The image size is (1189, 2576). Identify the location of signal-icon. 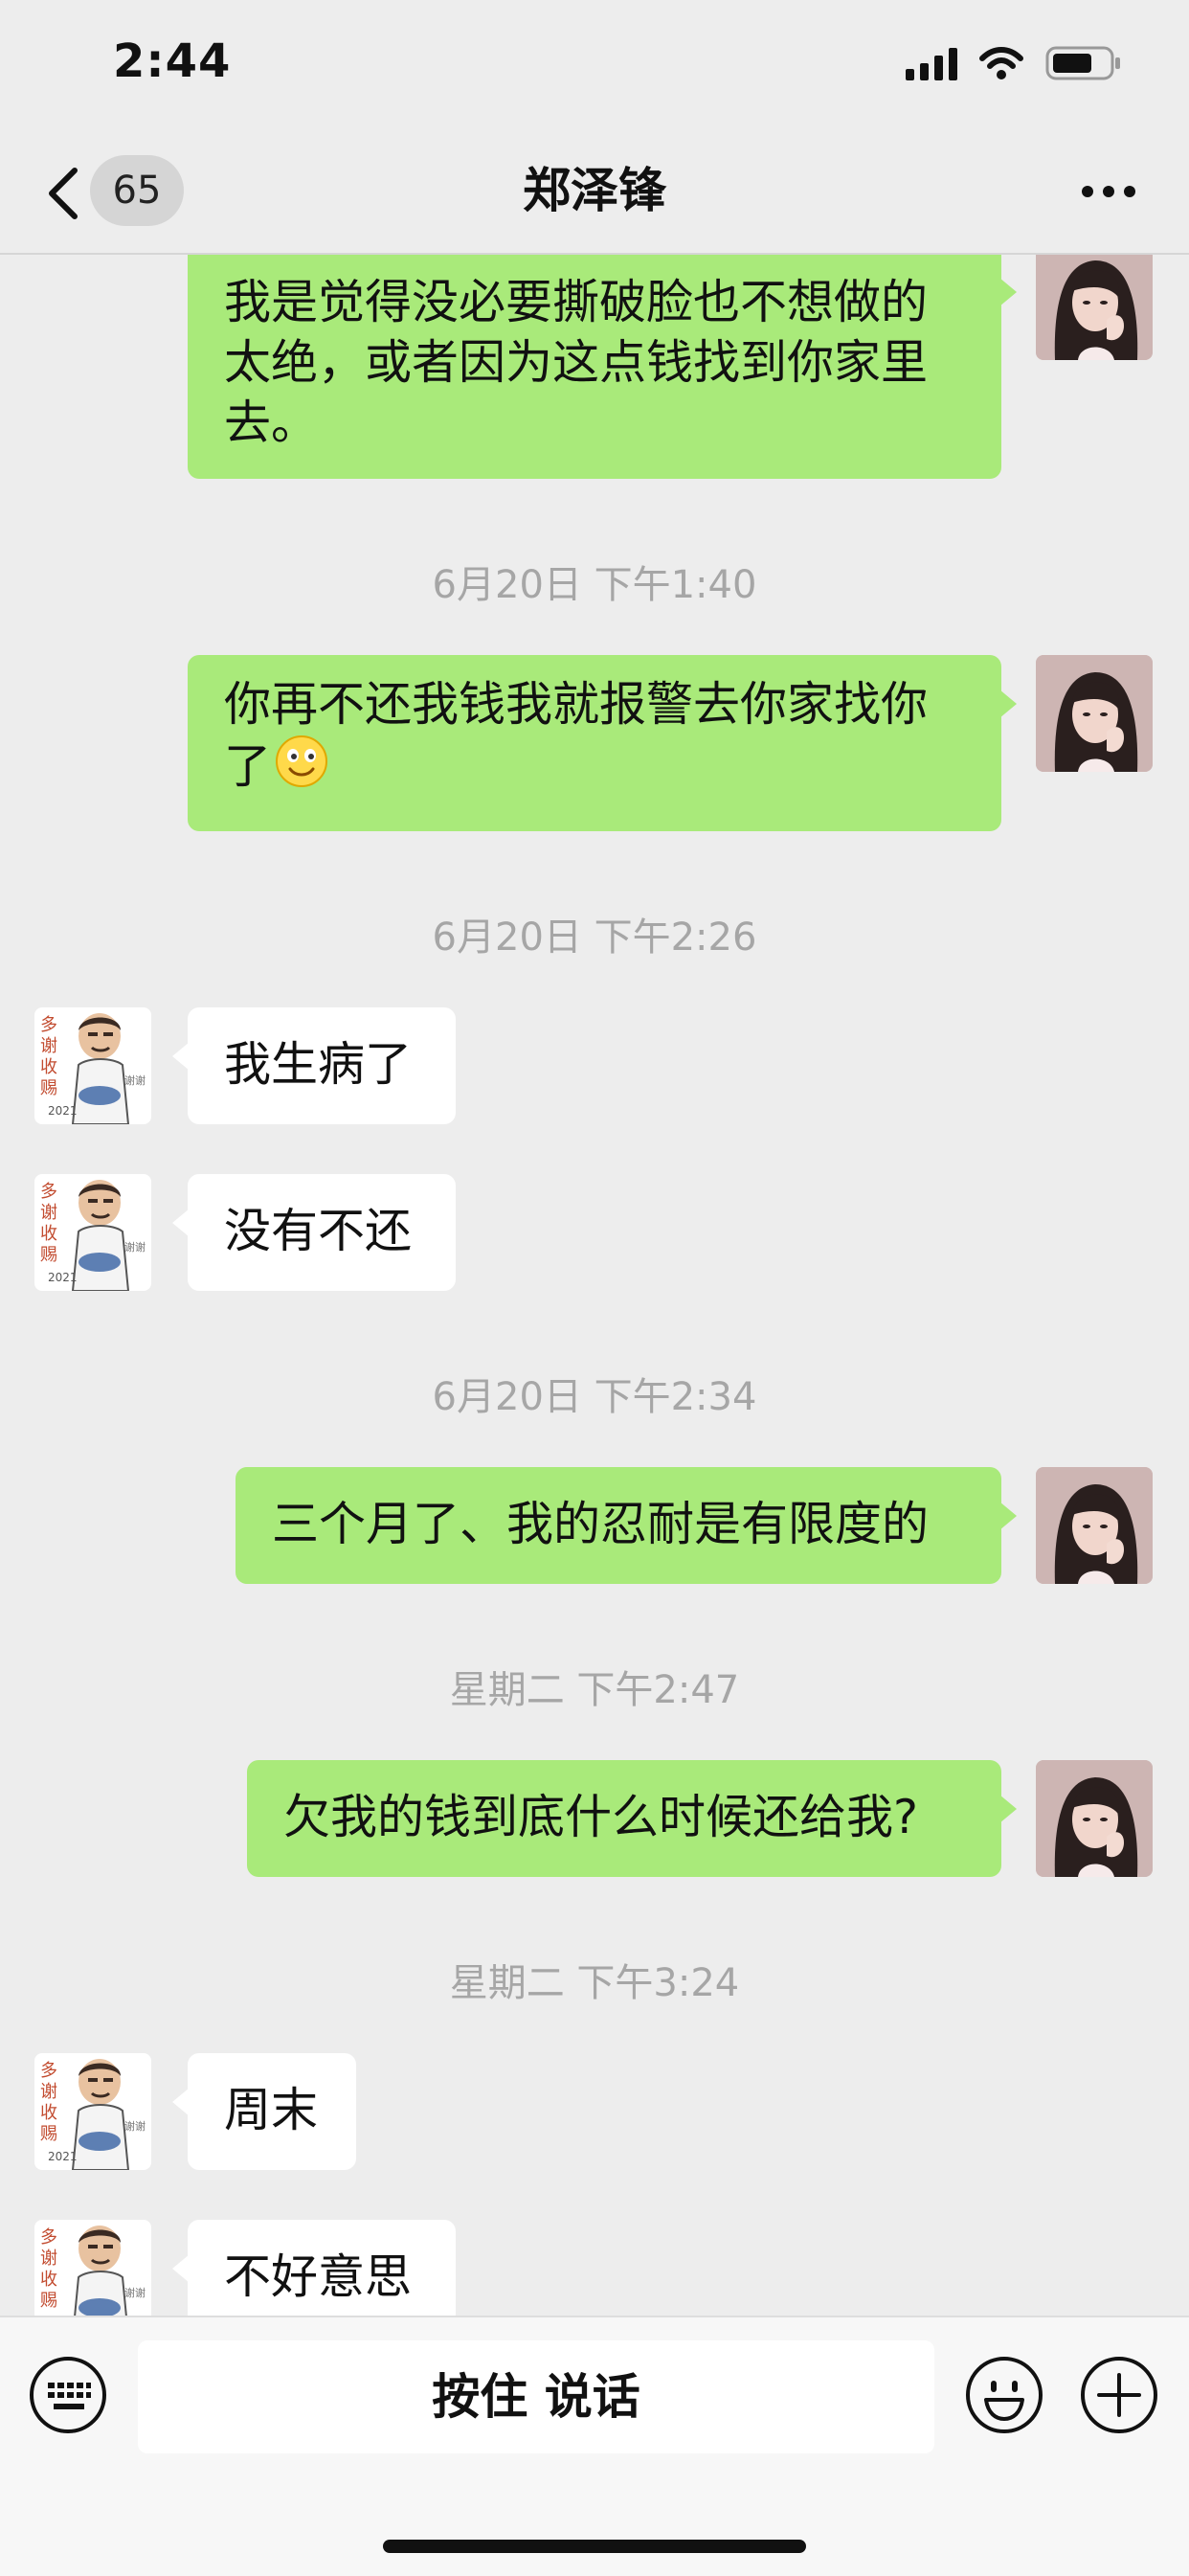
(931, 63).